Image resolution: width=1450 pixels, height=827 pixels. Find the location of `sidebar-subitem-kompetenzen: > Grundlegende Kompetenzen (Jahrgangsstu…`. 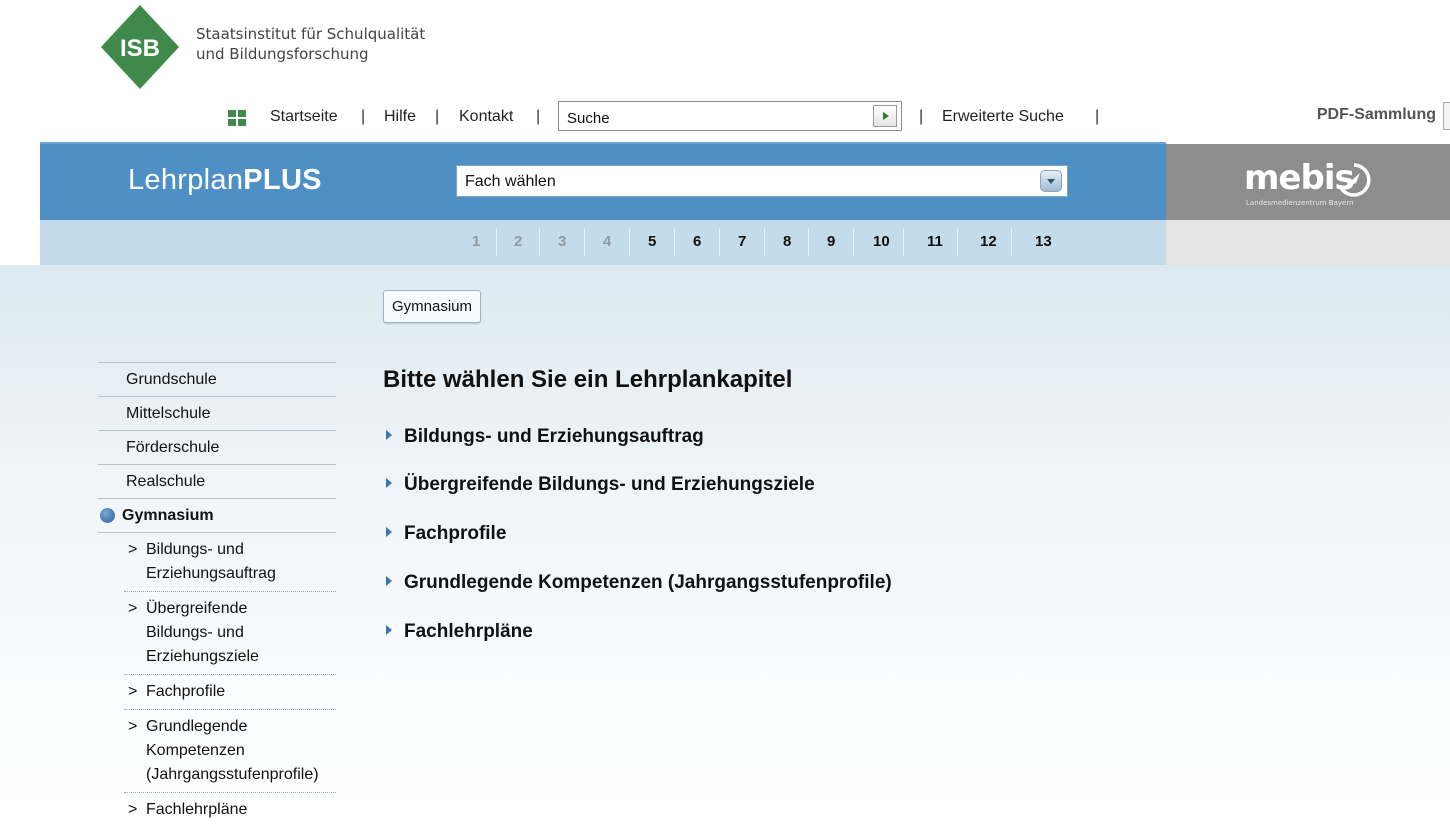

sidebar-subitem-kompetenzen: > Grundlegende Kompetenzen (Jahrgangsstu… is located at coordinates (217, 751).